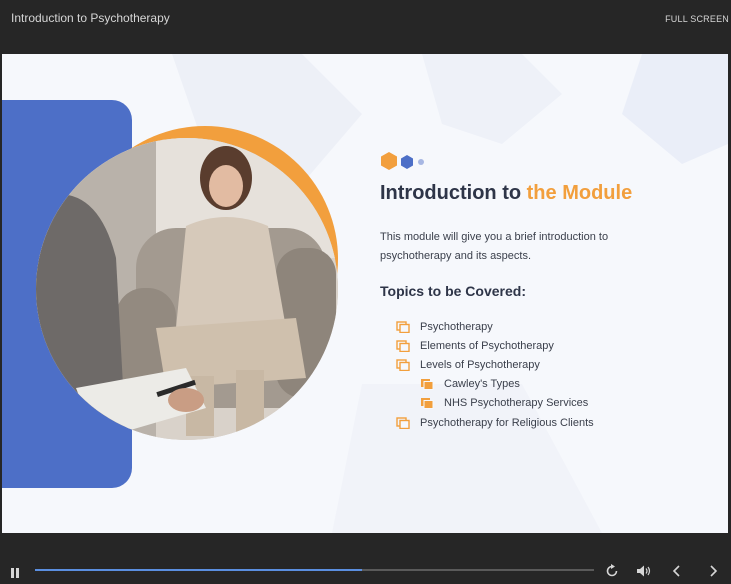 The width and height of the screenshot is (731, 584). Describe the element at coordinates (365, 558) in the screenshot. I see `player-controls-bar` at that location.